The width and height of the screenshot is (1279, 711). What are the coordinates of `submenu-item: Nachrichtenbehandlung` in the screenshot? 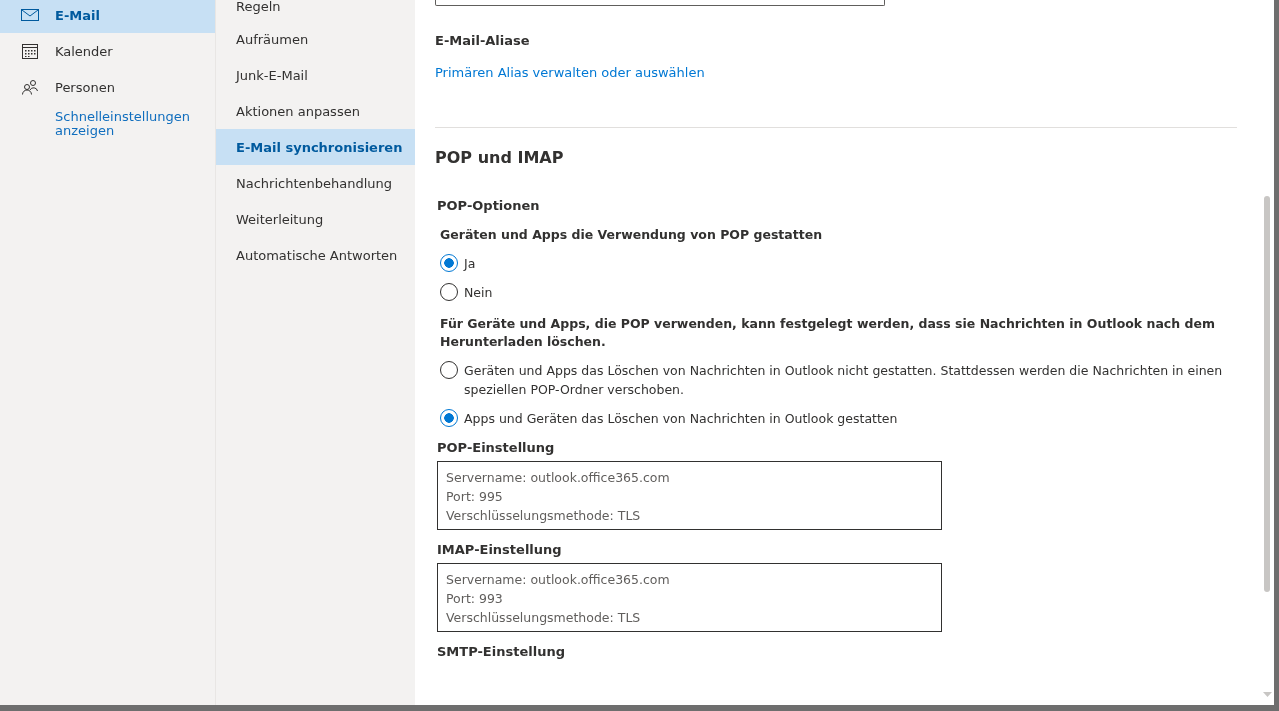 It's located at (315, 183).